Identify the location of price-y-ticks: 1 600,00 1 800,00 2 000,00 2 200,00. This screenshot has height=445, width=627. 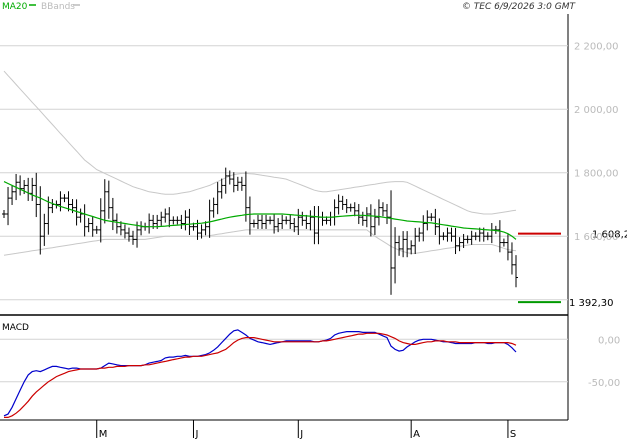
(596, 142).